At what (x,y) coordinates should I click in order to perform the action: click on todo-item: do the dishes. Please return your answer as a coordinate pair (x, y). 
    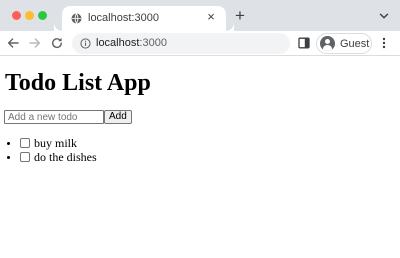
    Looking at the image, I should click on (58, 157).